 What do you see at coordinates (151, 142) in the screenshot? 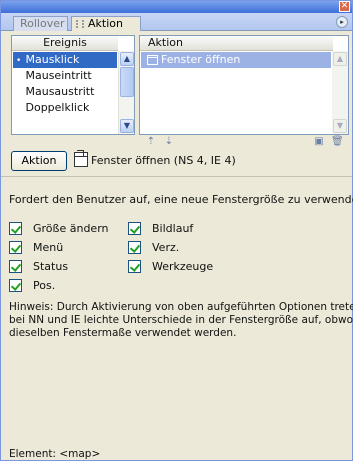
I see `move-up-icon: ⇡` at bounding box center [151, 142].